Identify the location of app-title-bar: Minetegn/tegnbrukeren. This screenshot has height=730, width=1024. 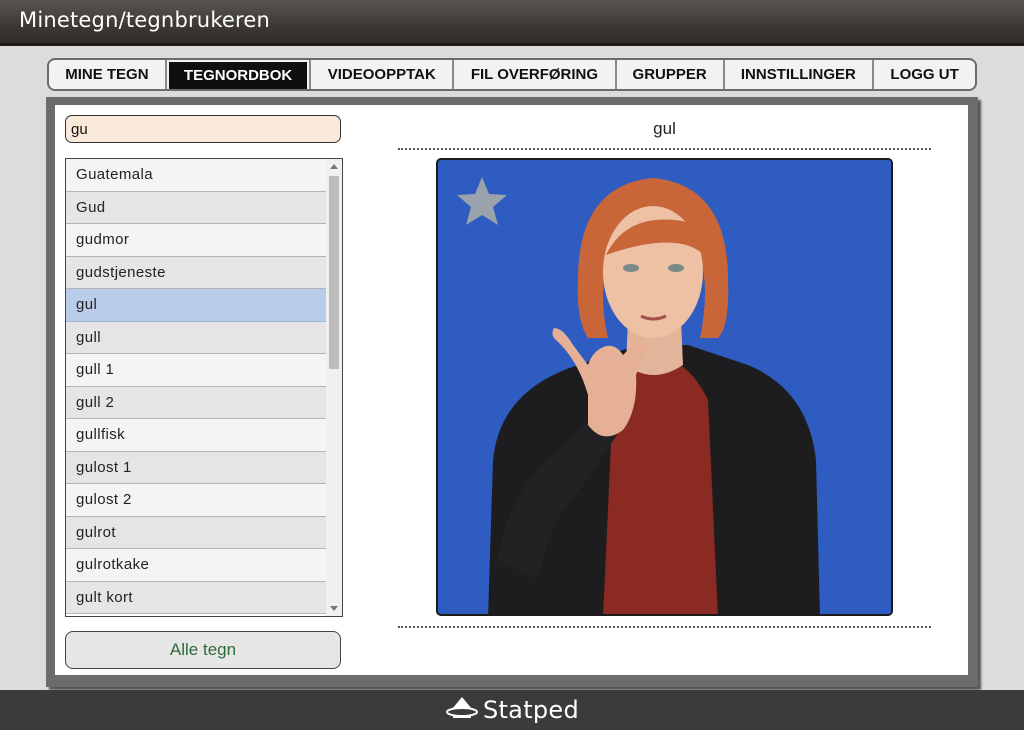
(512, 23).